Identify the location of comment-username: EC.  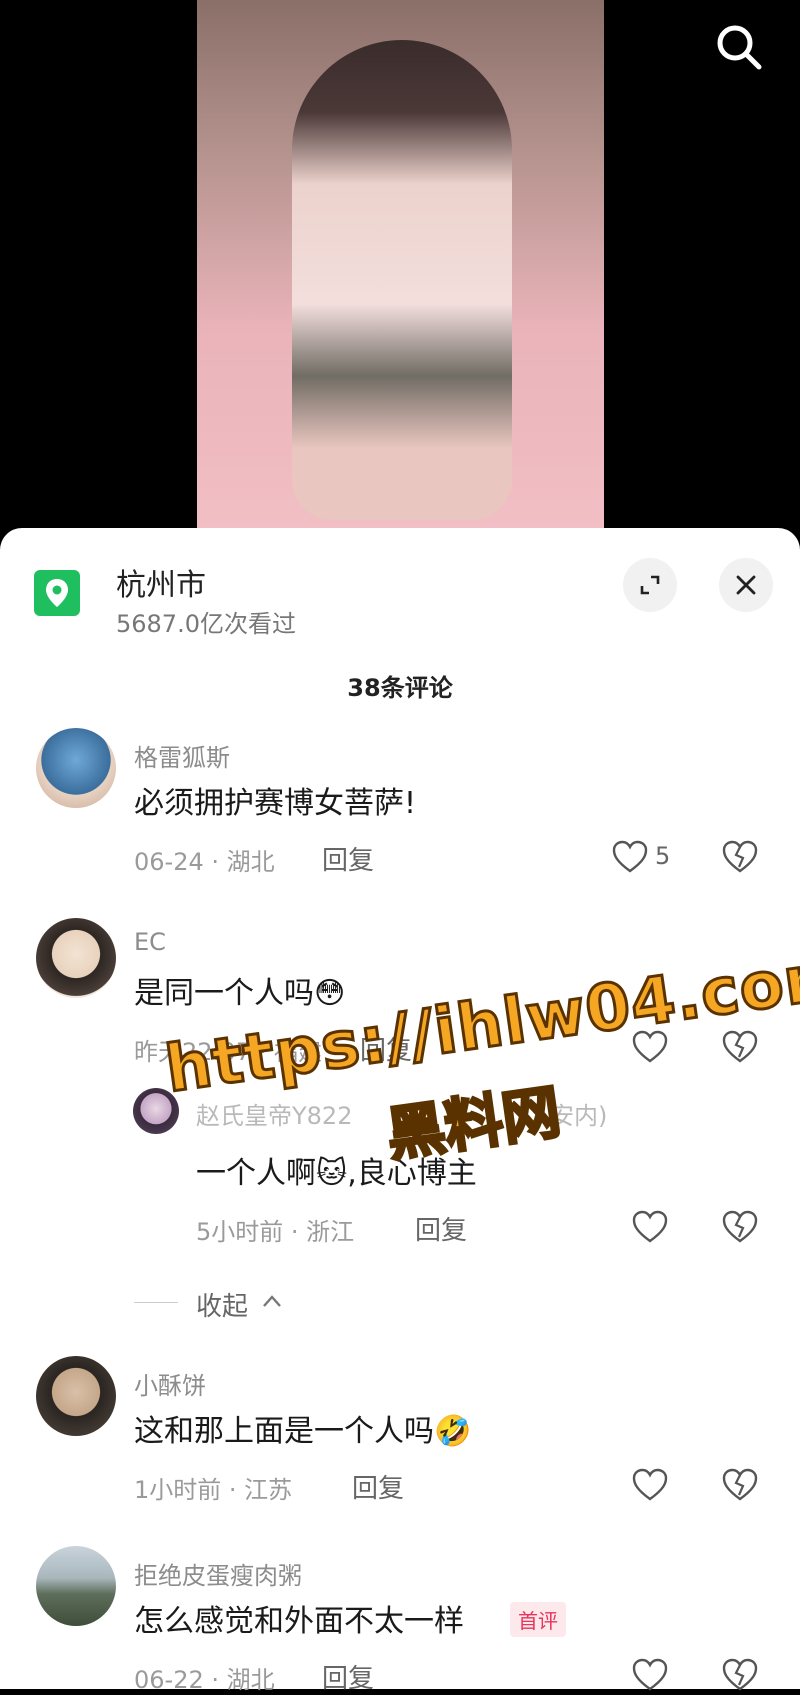
(150, 942).